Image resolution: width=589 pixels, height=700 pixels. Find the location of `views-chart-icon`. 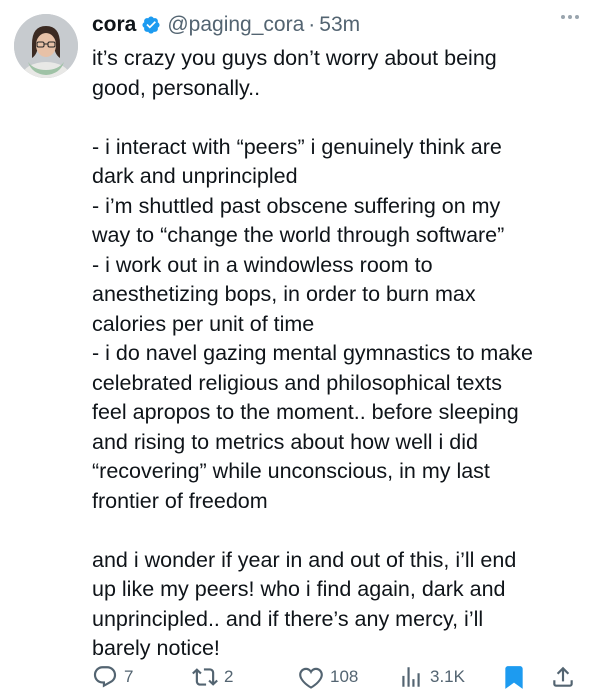

views-chart-icon is located at coordinates (411, 677).